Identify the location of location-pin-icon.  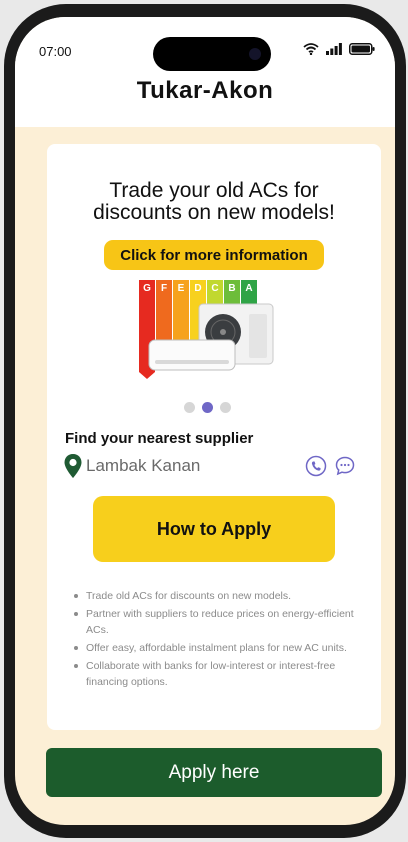
(73, 466).